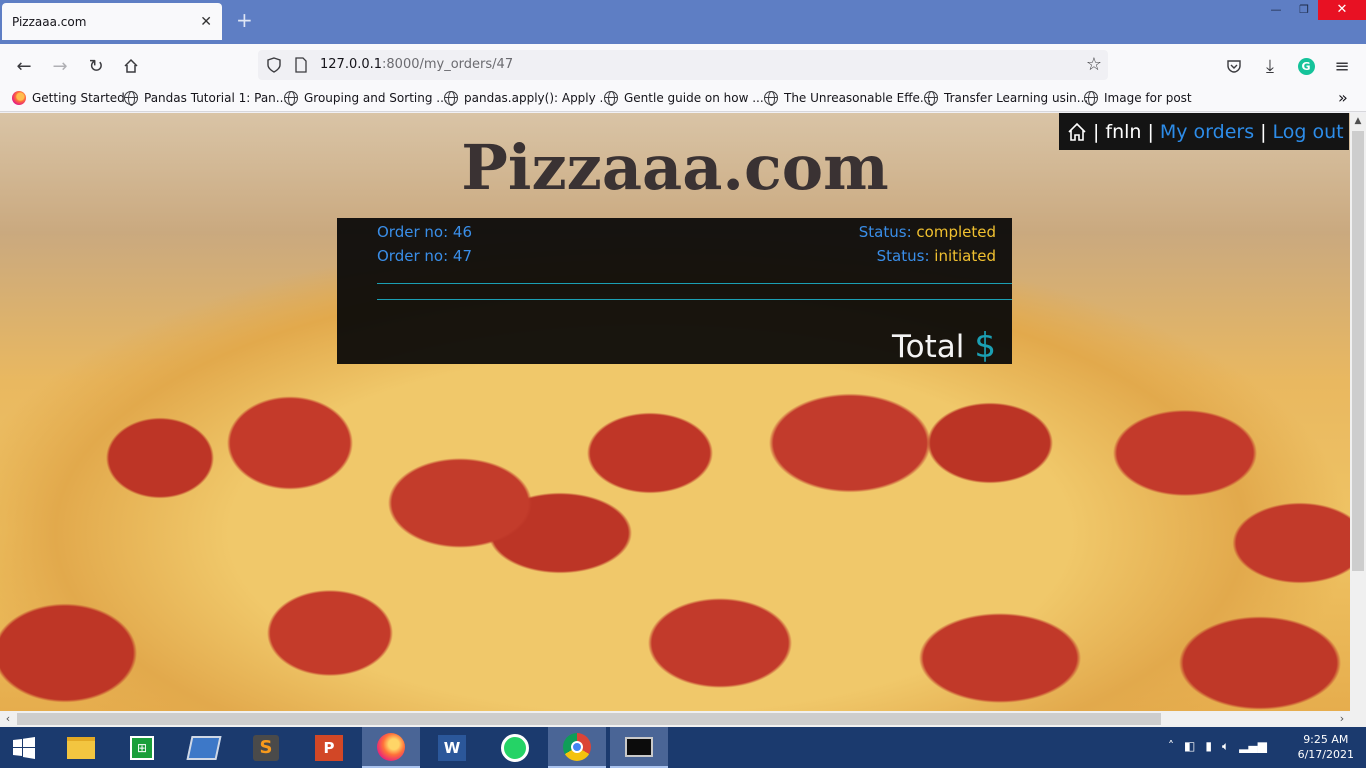 This screenshot has width=1366, height=768. What do you see at coordinates (1148, 98) in the screenshot?
I see `bookmark-label: Image for post` at bounding box center [1148, 98].